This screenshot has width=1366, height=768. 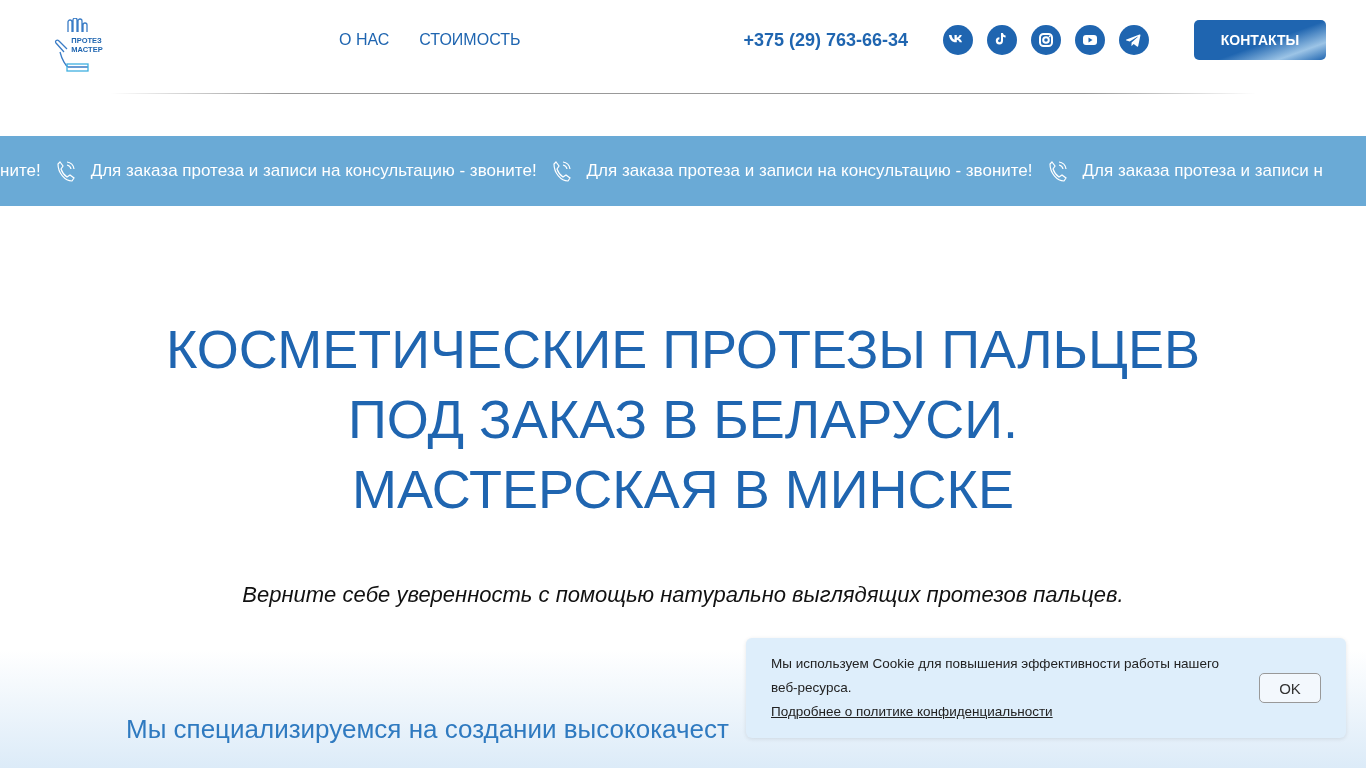 I want to click on cookie-text: Мы используем Cookie для повышения эффективности работы нашего веб-ресурса., so click(x=996, y=676).